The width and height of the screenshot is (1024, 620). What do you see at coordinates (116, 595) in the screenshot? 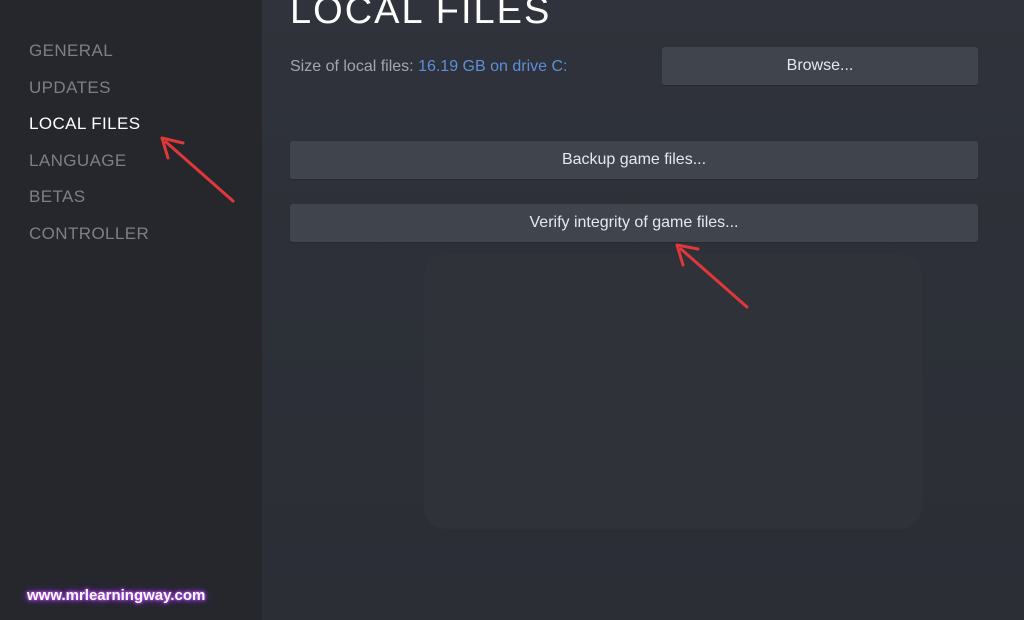
I see `watermark: www.mrlearningway.com` at bounding box center [116, 595].